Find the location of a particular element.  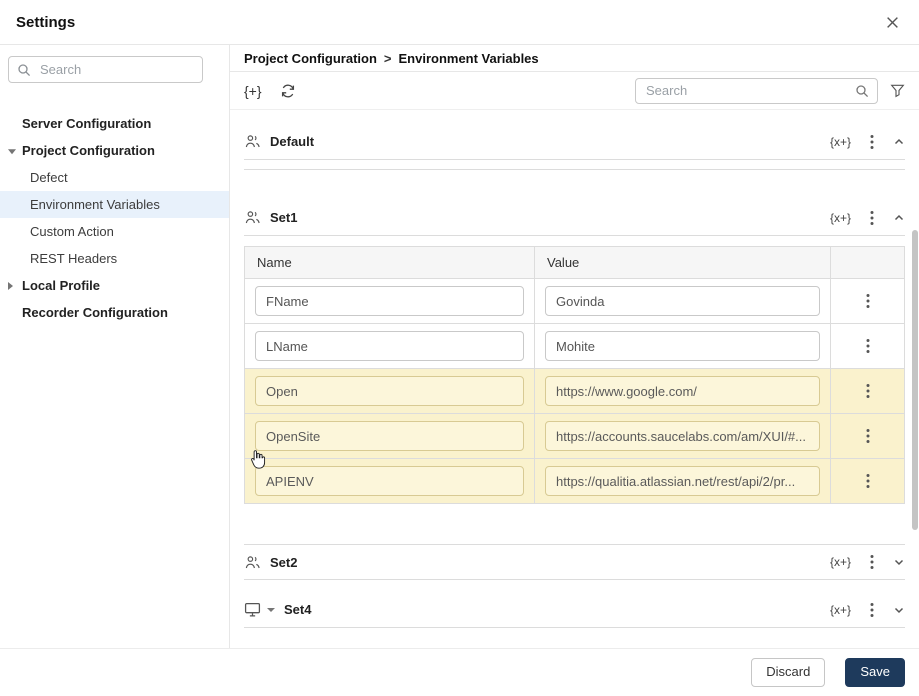

section-header-default: Default {x+} is located at coordinates (574, 142).